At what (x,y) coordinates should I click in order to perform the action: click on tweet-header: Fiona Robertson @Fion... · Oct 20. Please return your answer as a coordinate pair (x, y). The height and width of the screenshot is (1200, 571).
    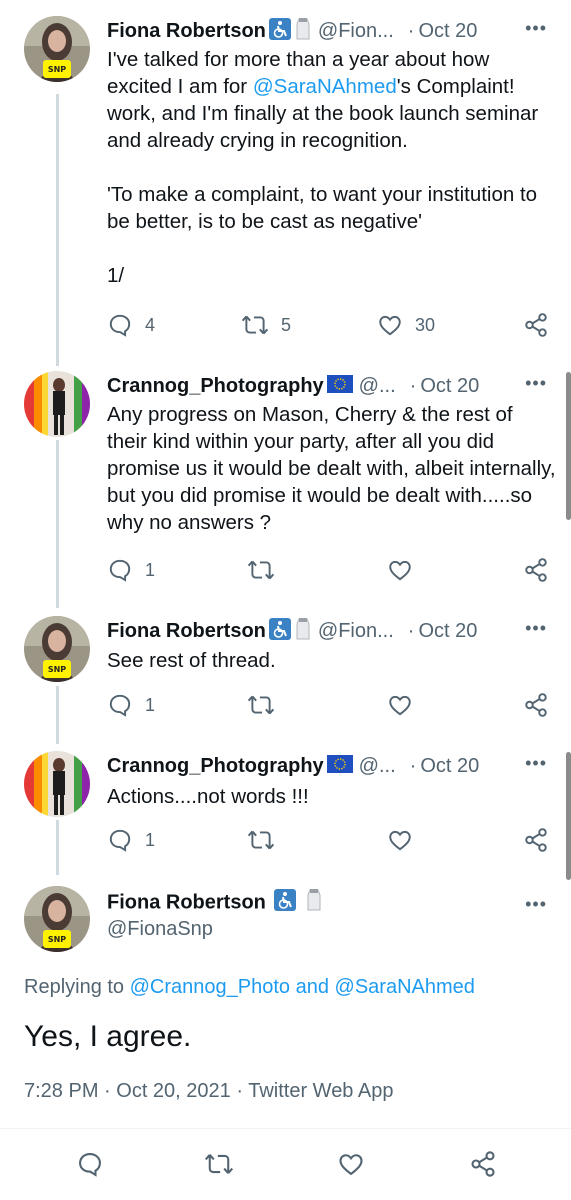
    Looking at the image, I should click on (331, 31).